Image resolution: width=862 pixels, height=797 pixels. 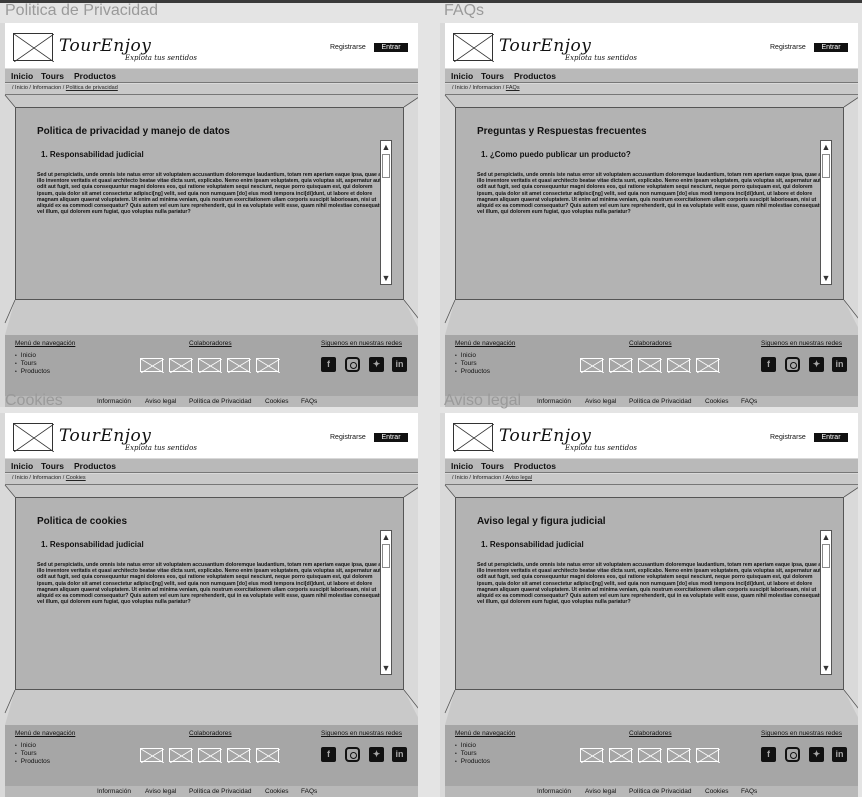 What do you see at coordinates (513, 88) in the screenshot?
I see `breadcrumb-current: FAQs` at bounding box center [513, 88].